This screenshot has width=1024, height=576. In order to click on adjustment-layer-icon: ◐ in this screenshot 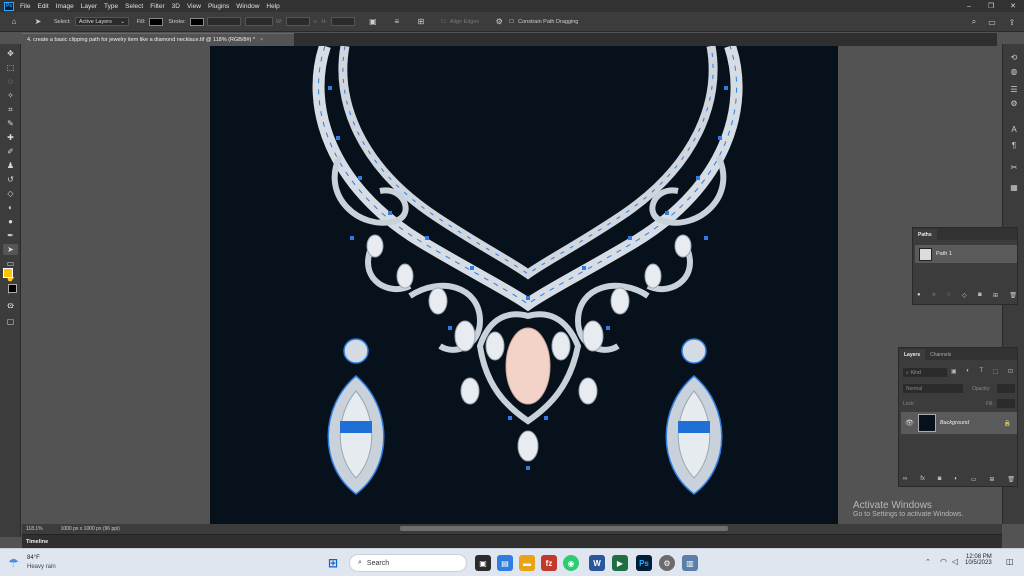, I will do `click(956, 479)`.